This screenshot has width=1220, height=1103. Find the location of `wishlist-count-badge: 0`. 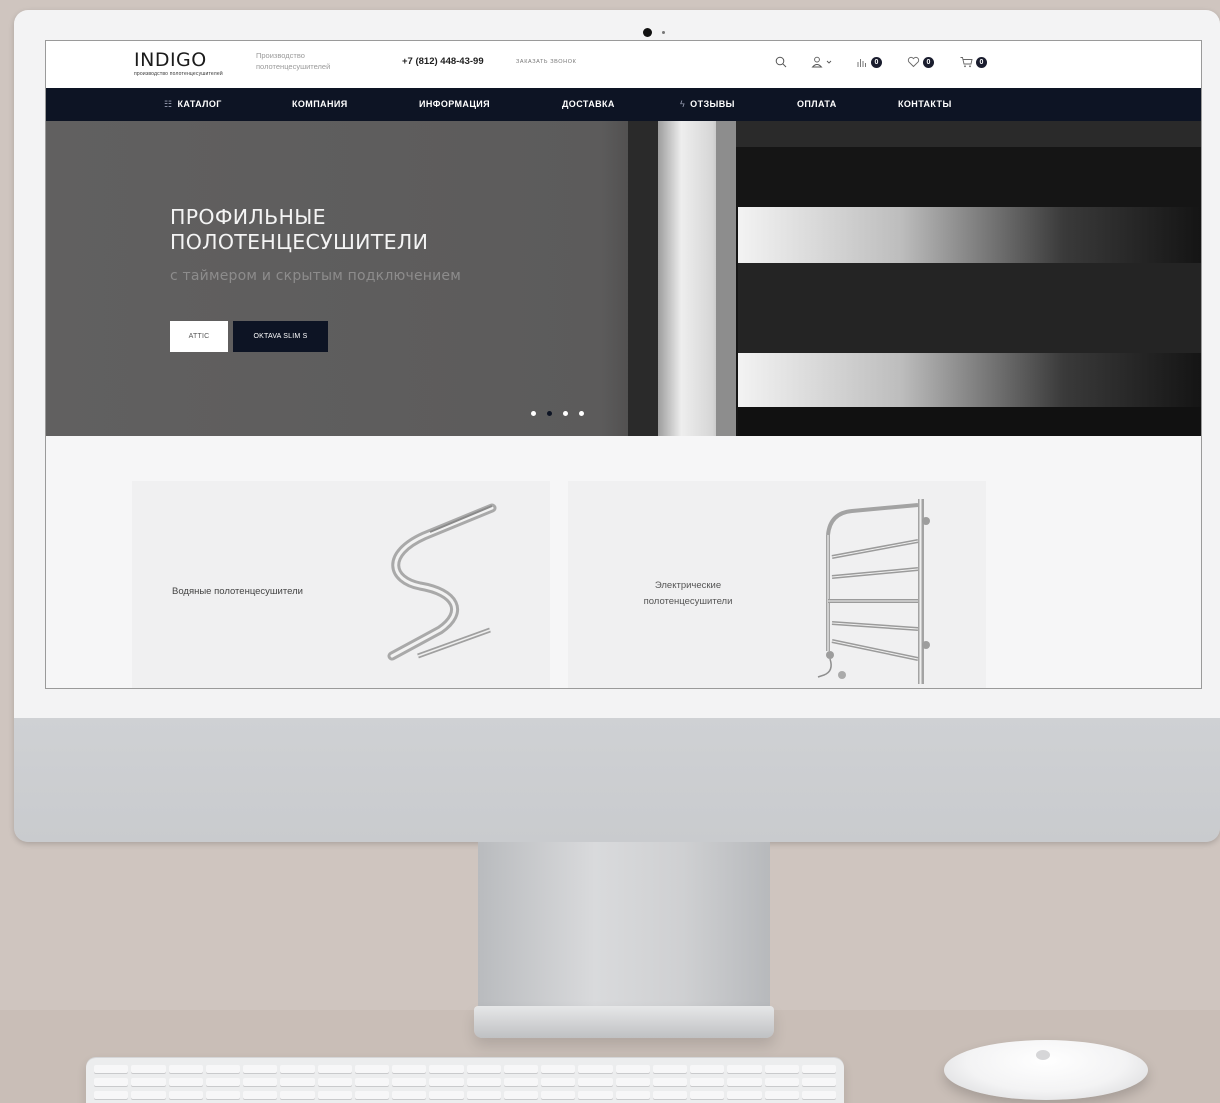

wishlist-count-badge: 0 is located at coordinates (928, 62).